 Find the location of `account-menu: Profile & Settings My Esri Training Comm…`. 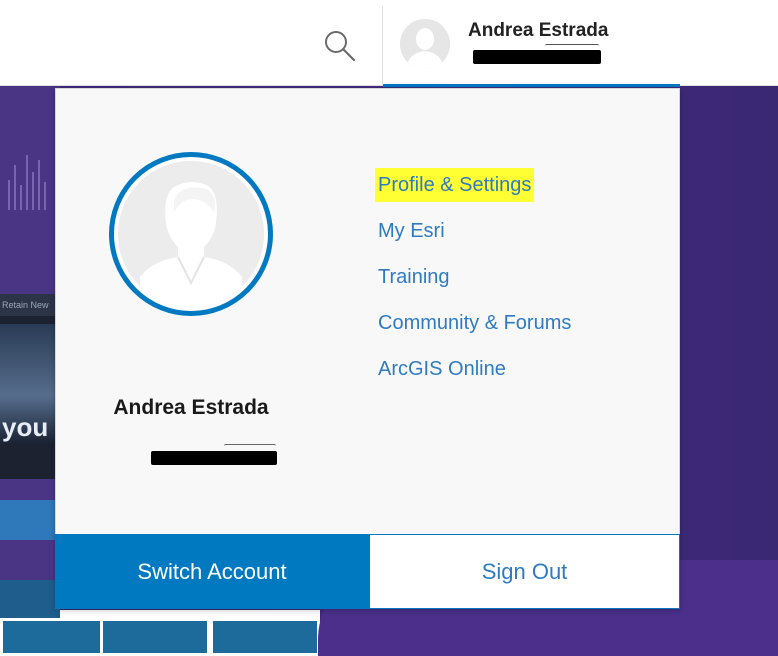

account-menu: Profile & Settings My Esri Training Comm… is located at coordinates (473, 283).